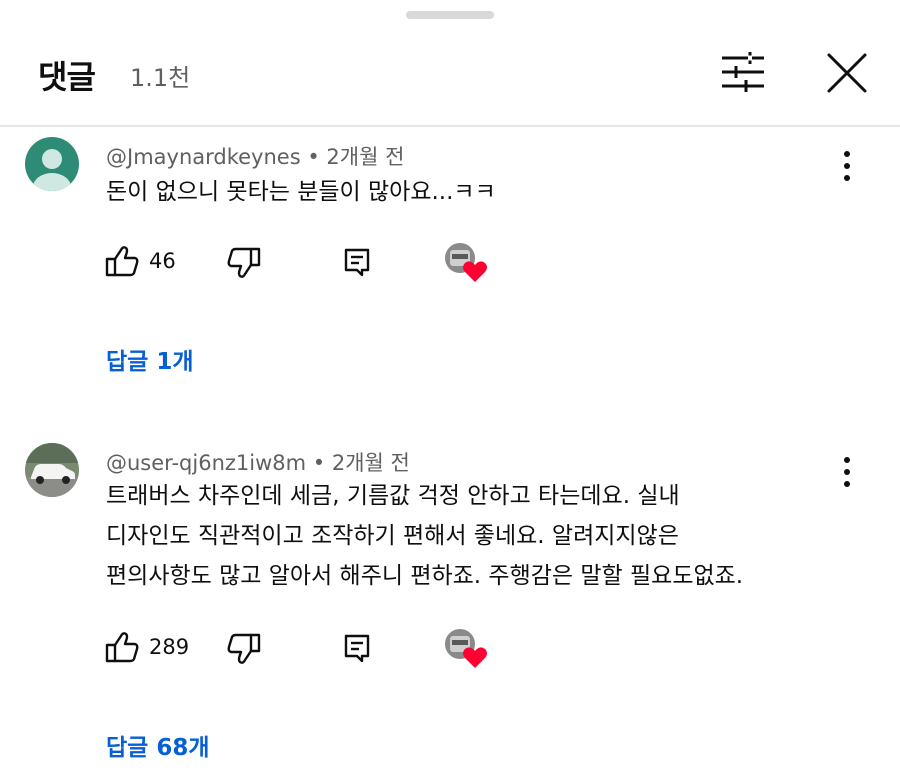 This screenshot has width=900, height=781. What do you see at coordinates (169, 647) in the screenshot?
I see `like-count: 289` at bounding box center [169, 647].